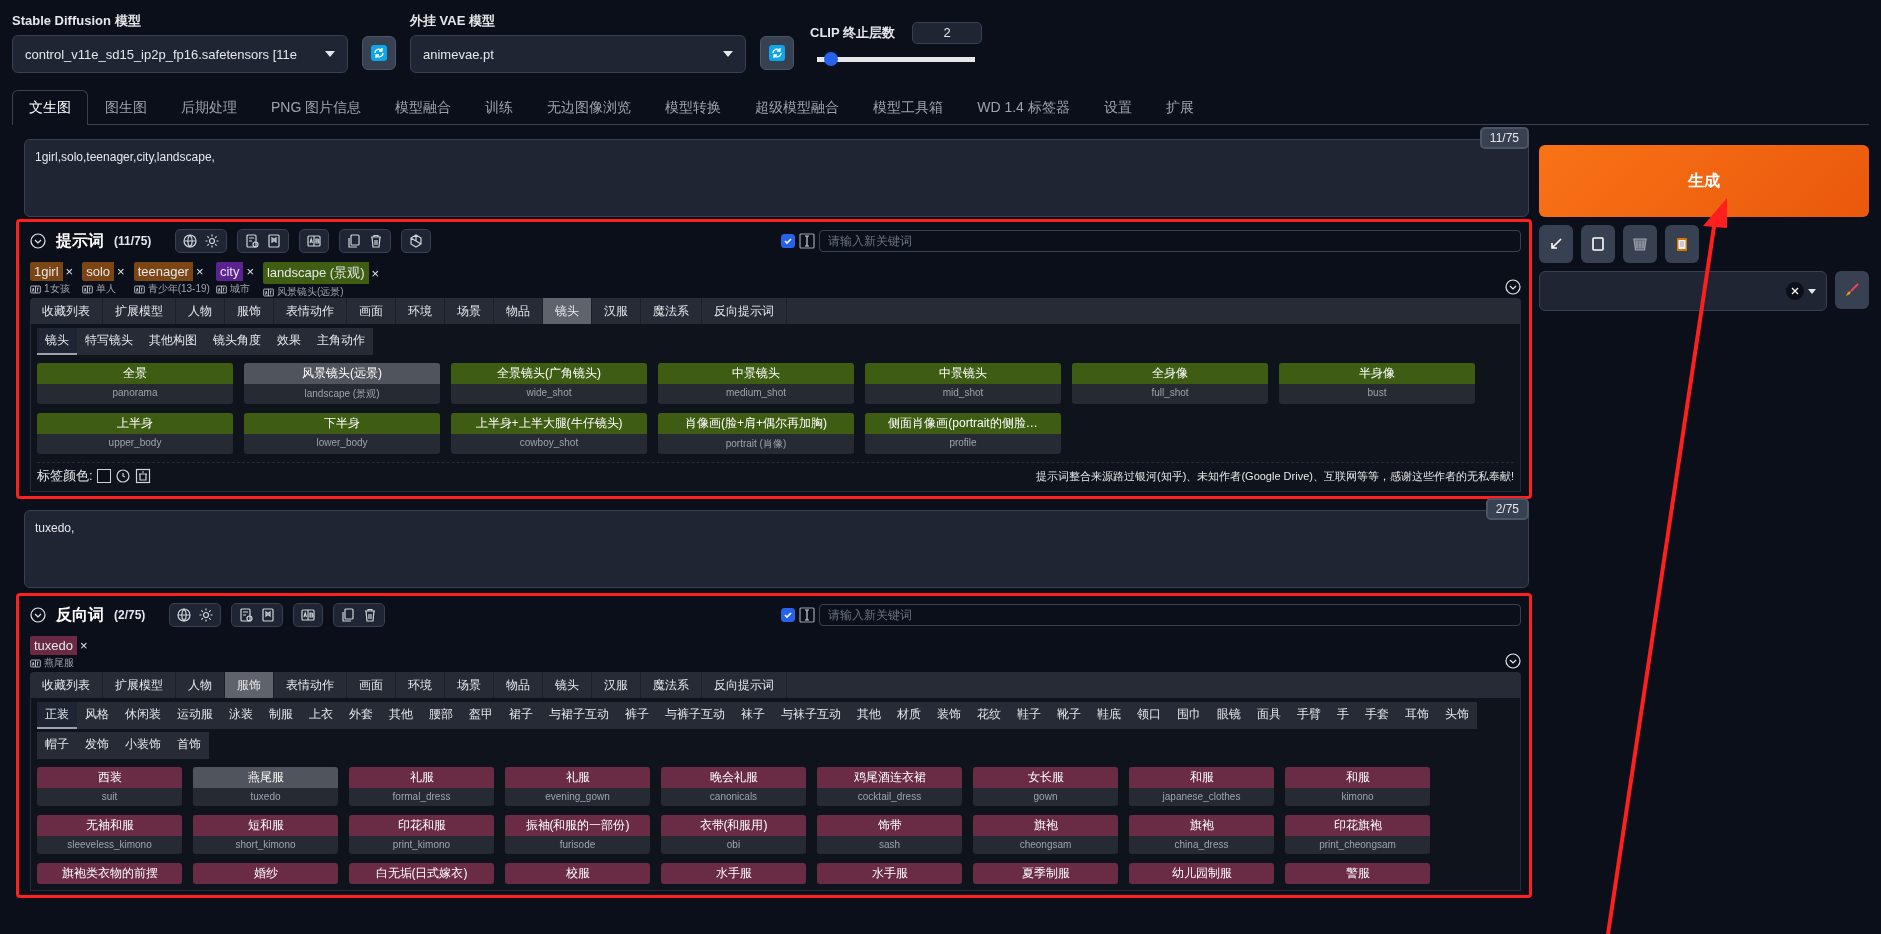  Describe the element at coordinates (342, 383) in the screenshot. I see `keyword-card: 风景镜头(远景) landscape (景观)` at that location.